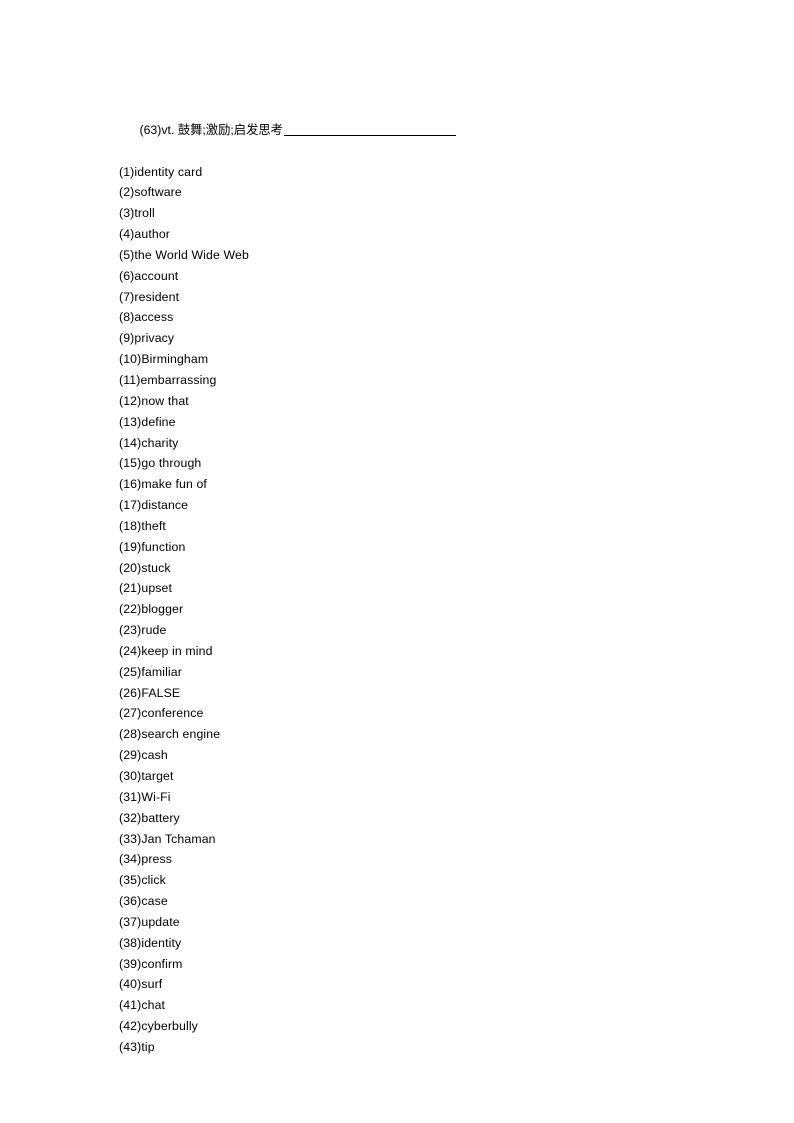  Describe the element at coordinates (161, 713) in the screenshot. I see `vocabulary-entry: (27)conference` at that location.